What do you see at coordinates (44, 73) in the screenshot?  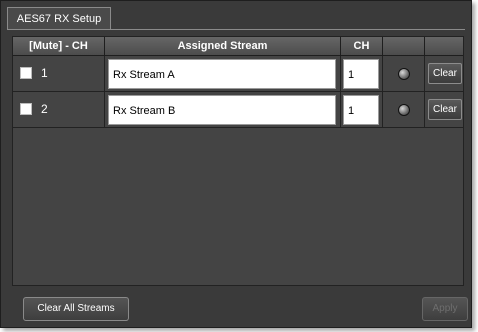 I see `channel-number: 1` at bounding box center [44, 73].